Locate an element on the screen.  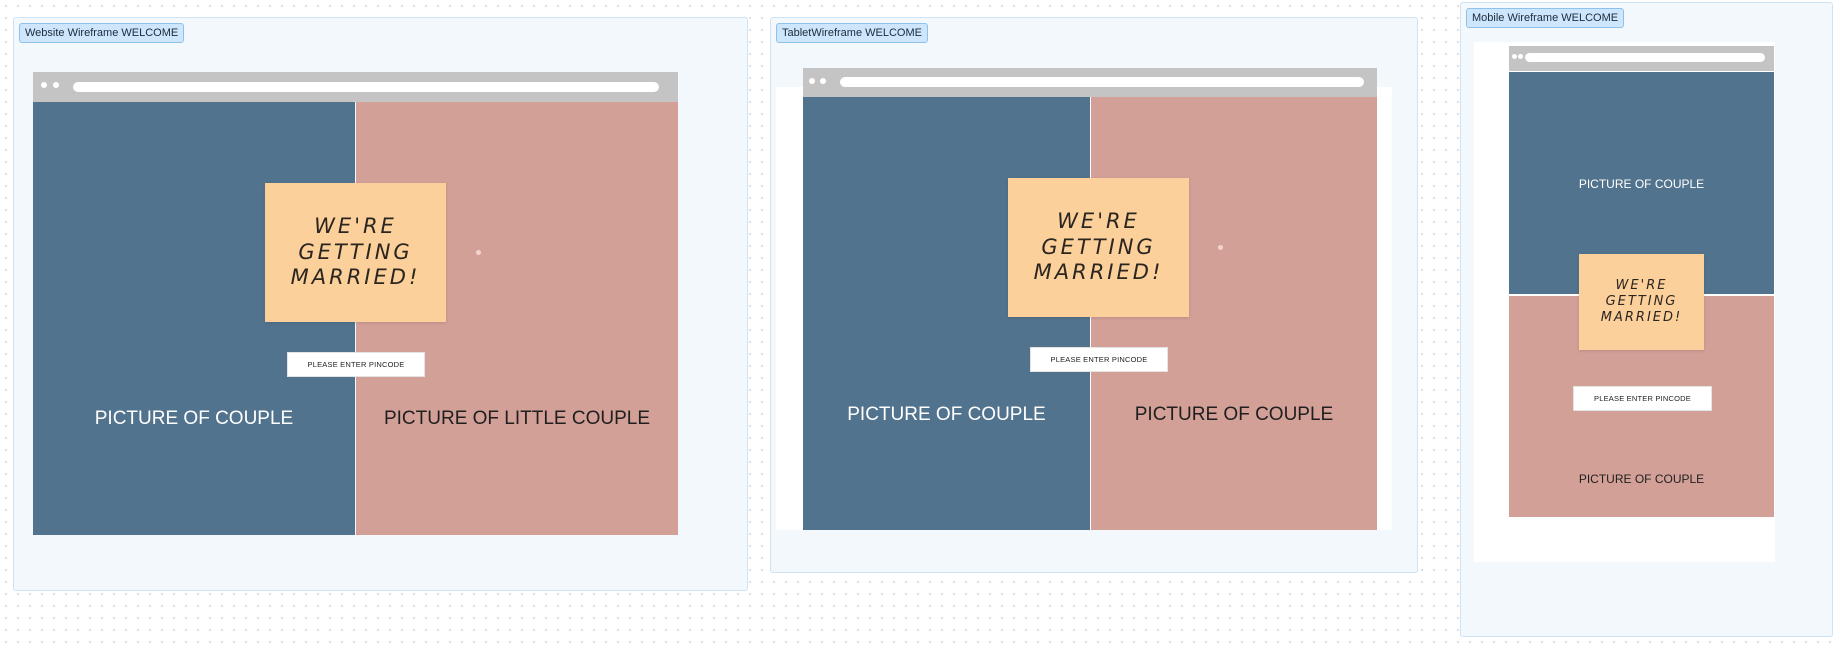
mobile-browser-bar is located at coordinates (1641, 58).